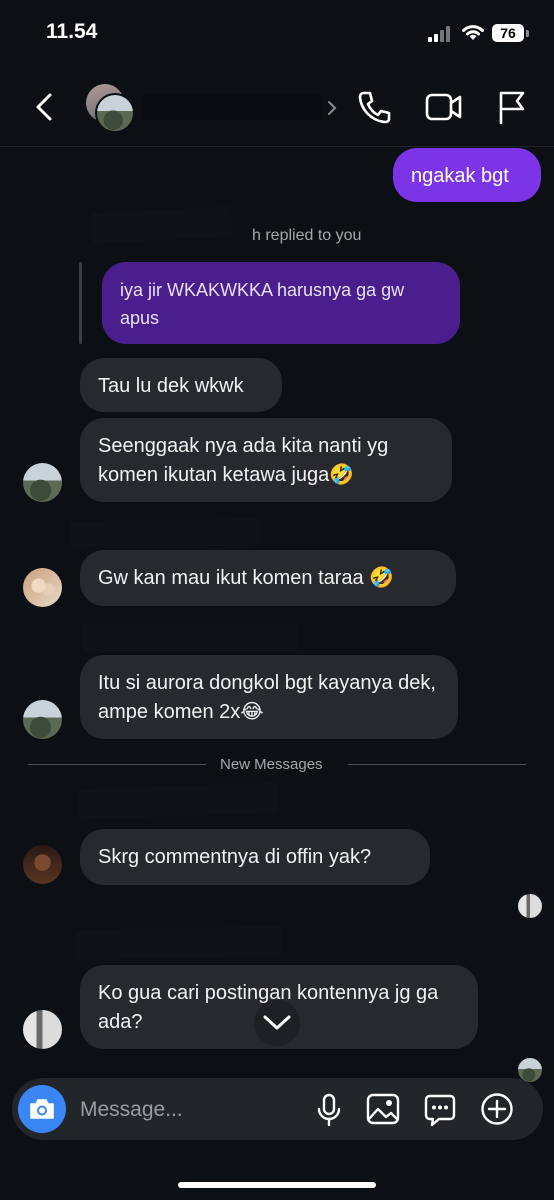 The height and width of the screenshot is (1200, 554). I want to click on back-button, so click(45, 107).